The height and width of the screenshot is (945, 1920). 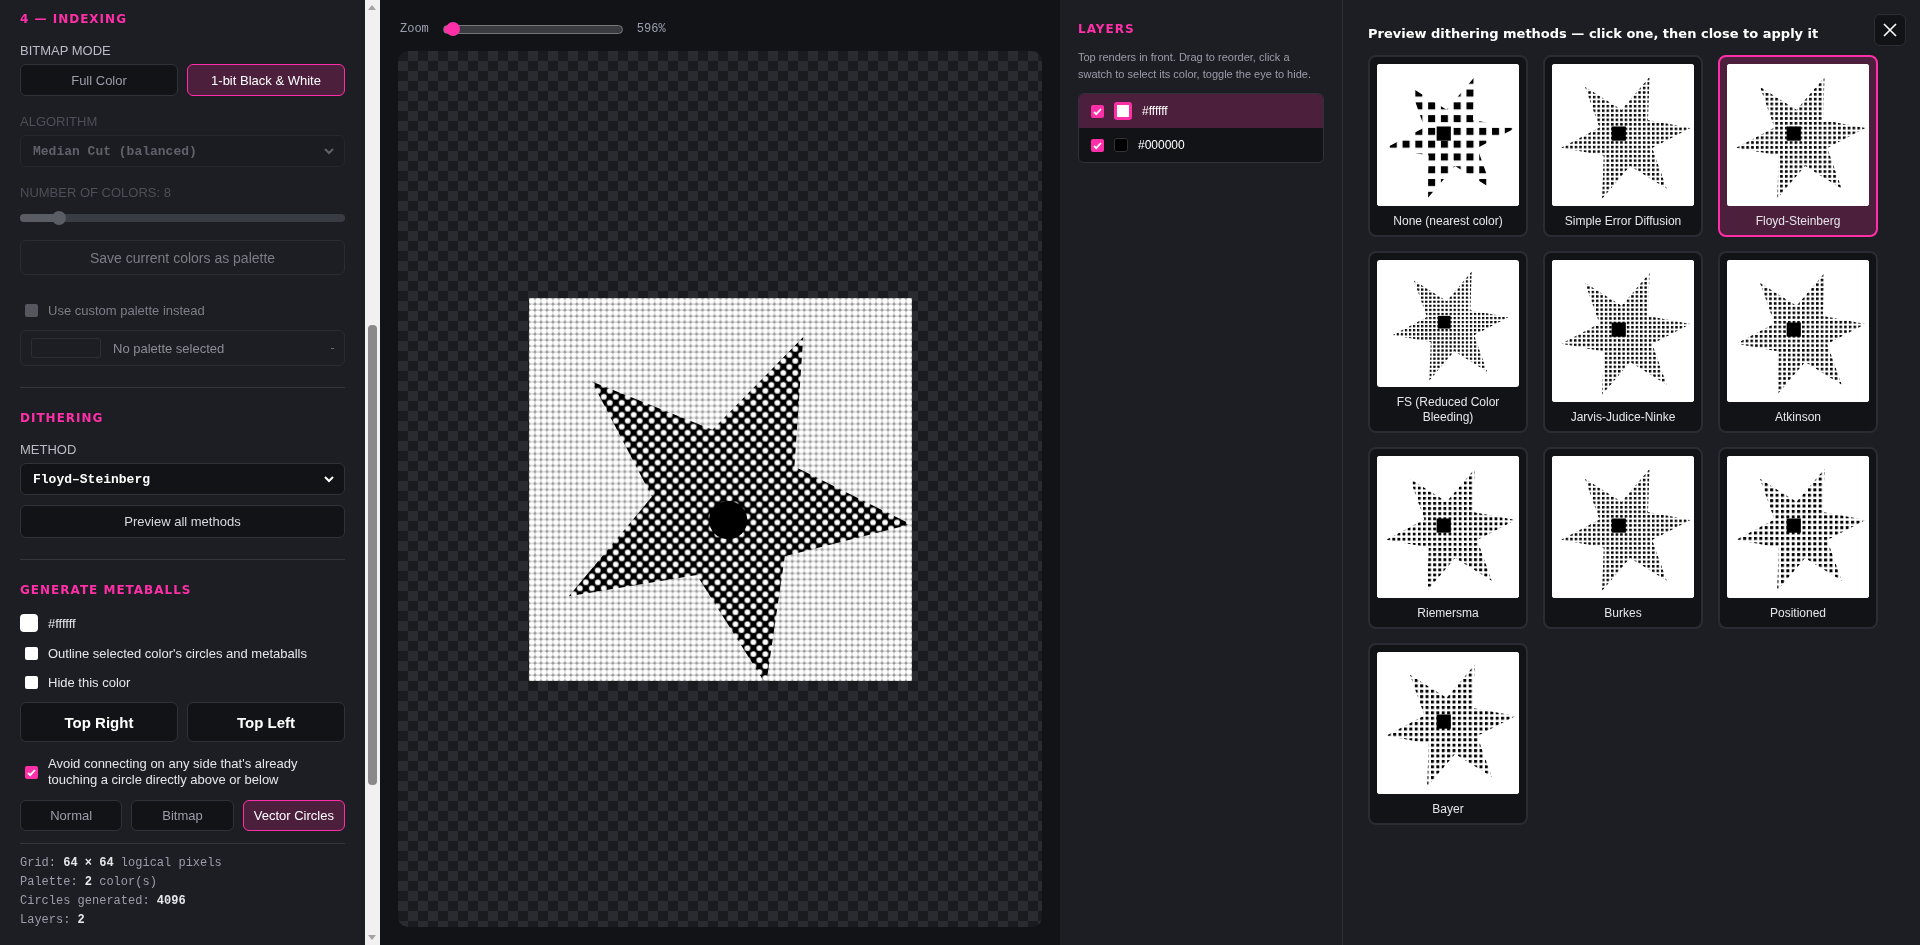 What do you see at coordinates (182, 348) in the screenshot?
I see `palette-select: No palette selected` at bounding box center [182, 348].